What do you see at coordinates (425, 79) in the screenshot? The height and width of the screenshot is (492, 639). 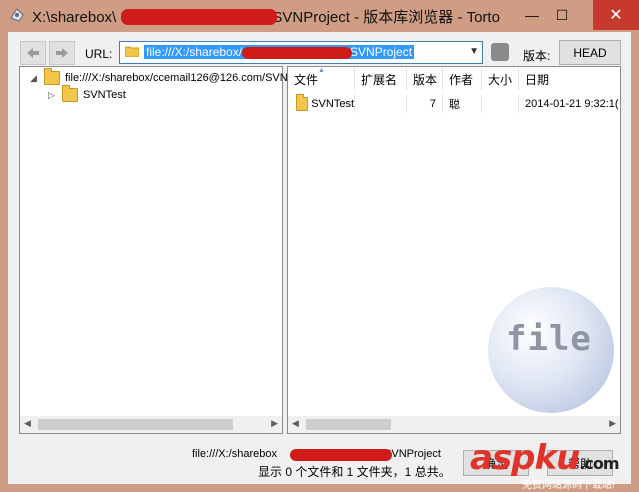 I see `column-header-revision: 版本` at bounding box center [425, 79].